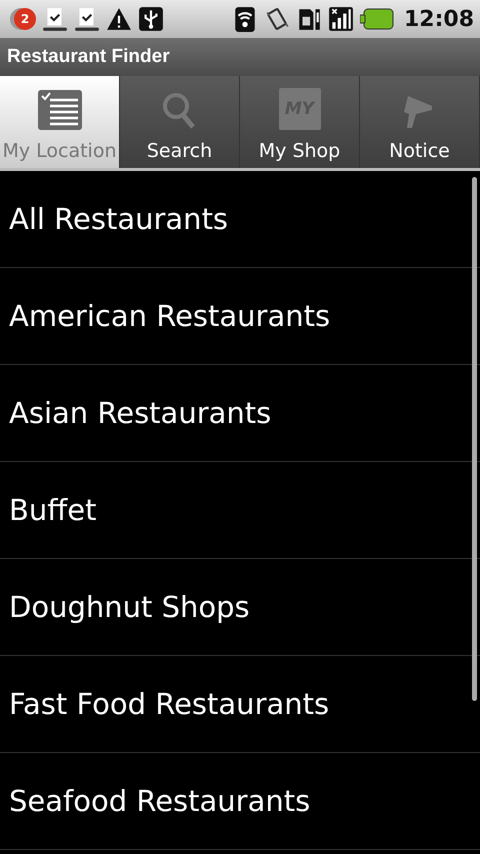 The width and height of the screenshot is (480, 854). Describe the element at coordinates (420, 122) in the screenshot. I see `tab: Notice` at that location.